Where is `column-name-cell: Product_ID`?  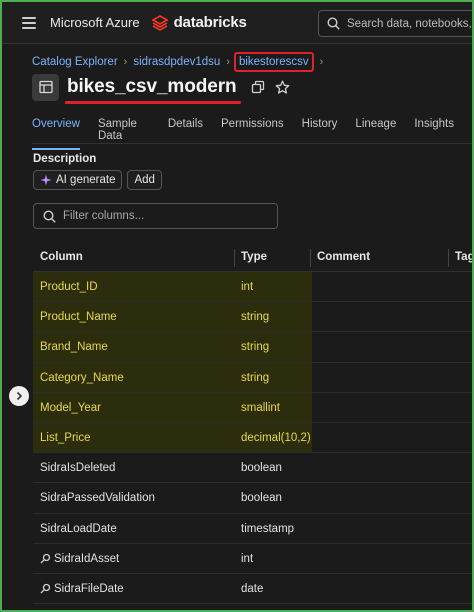 column-name-cell: Product_ID is located at coordinates (69, 287).